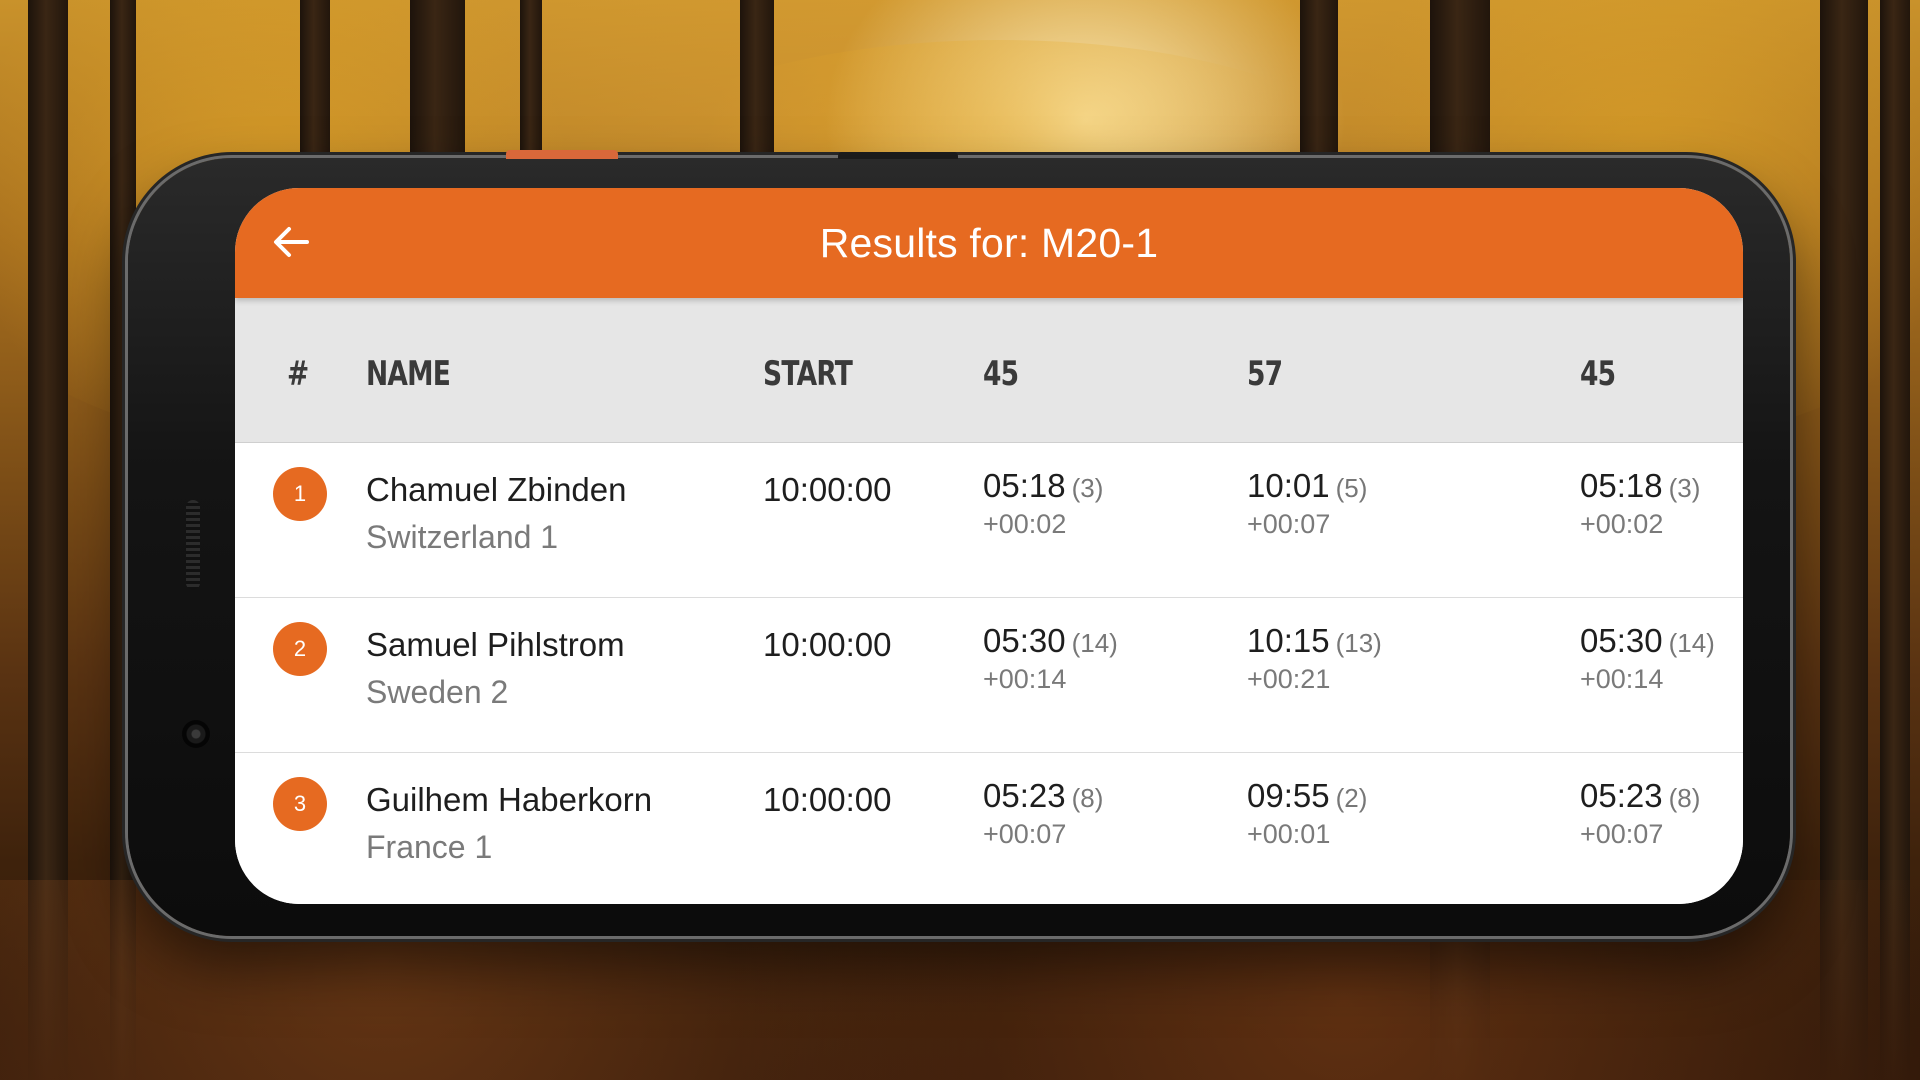  Describe the element at coordinates (1288, 485) in the screenshot. I see `split-time: 10:01` at that location.